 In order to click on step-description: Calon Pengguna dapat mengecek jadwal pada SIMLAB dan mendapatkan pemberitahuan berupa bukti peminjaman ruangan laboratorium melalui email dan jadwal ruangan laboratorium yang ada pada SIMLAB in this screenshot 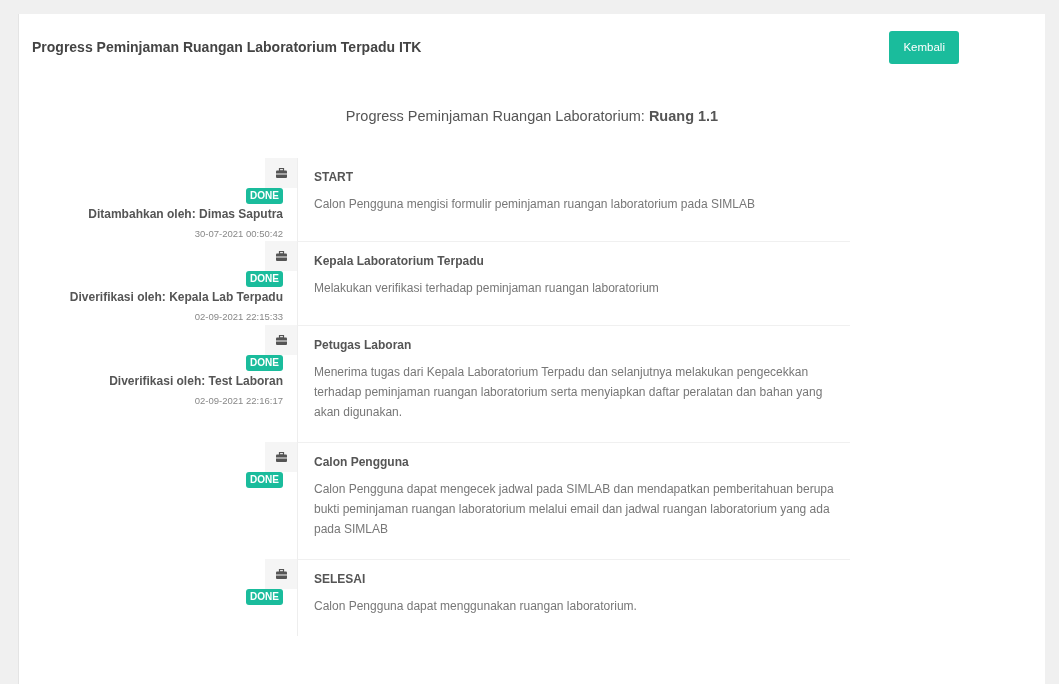, I will do `click(574, 509)`.